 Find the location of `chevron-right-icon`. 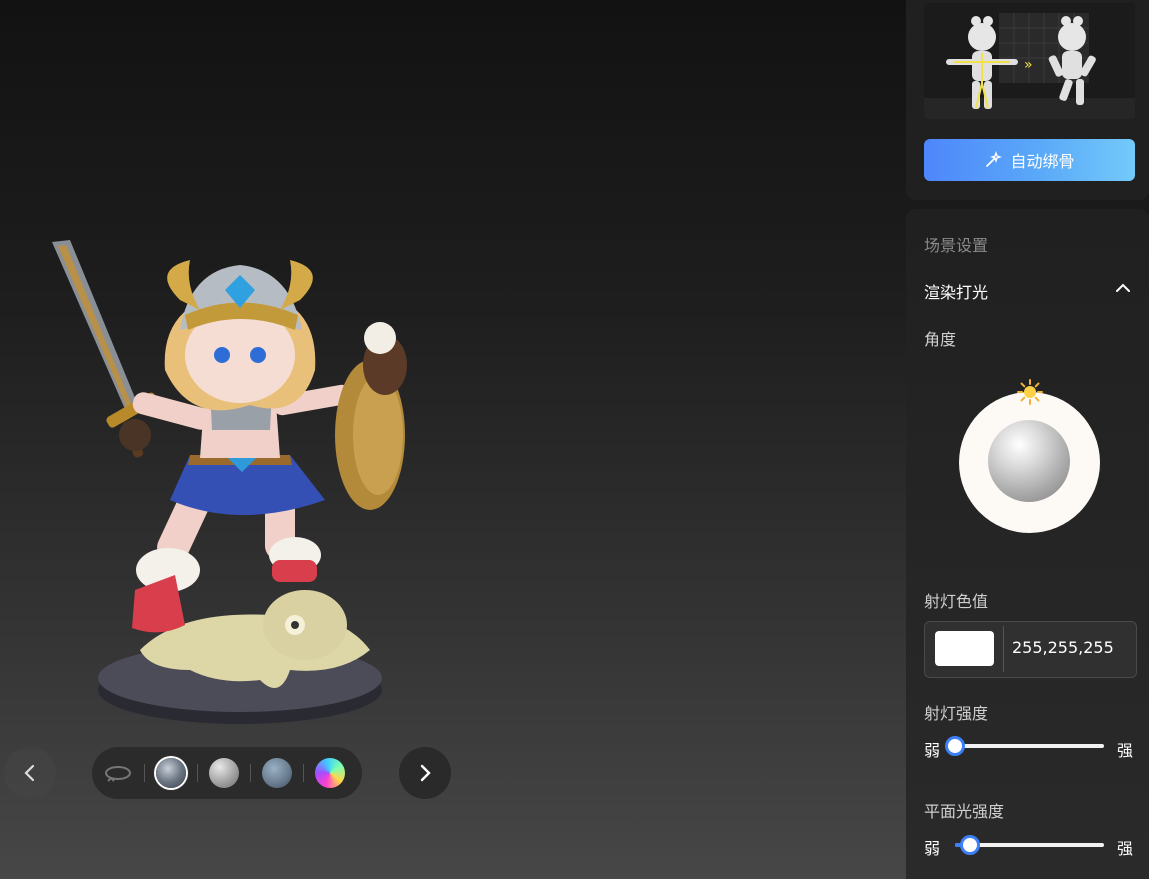

chevron-right-icon is located at coordinates (425, 773).